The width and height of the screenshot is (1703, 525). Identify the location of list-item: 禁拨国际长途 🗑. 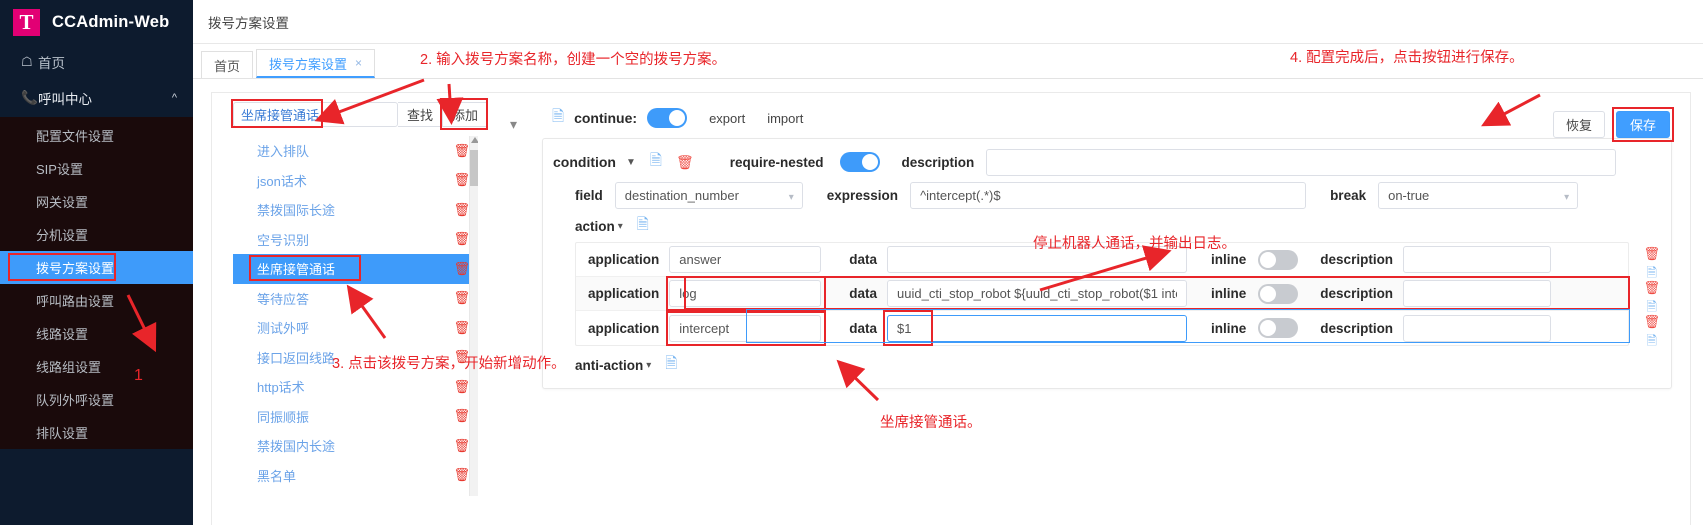
(355, 210).